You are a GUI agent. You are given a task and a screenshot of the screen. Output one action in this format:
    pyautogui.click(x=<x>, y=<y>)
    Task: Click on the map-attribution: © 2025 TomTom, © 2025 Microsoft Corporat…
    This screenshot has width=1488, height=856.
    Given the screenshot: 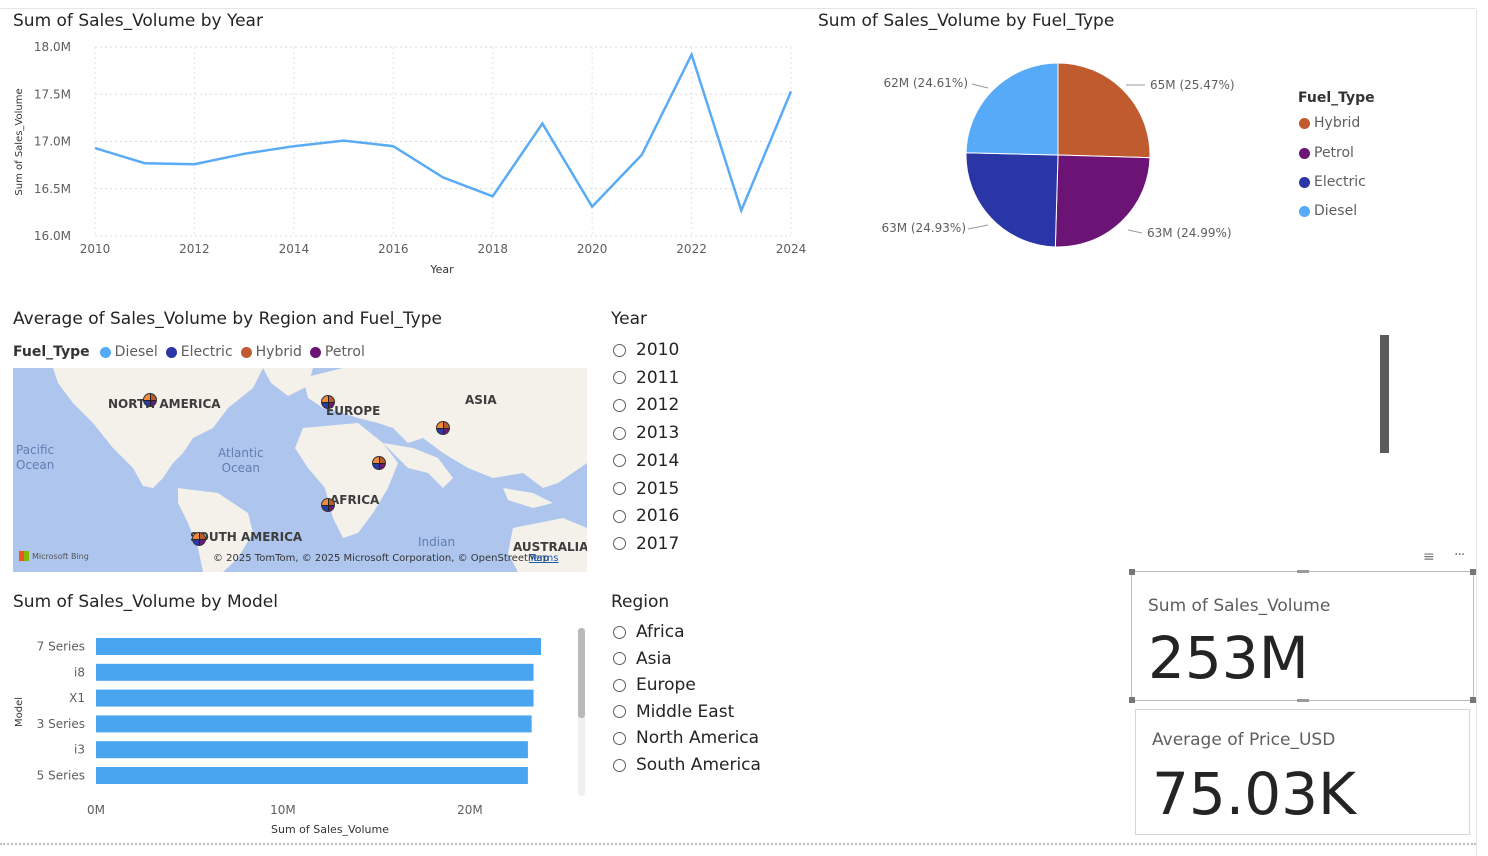 What is the action you would take?
    pyautogui.click(x=381, y=558)
    